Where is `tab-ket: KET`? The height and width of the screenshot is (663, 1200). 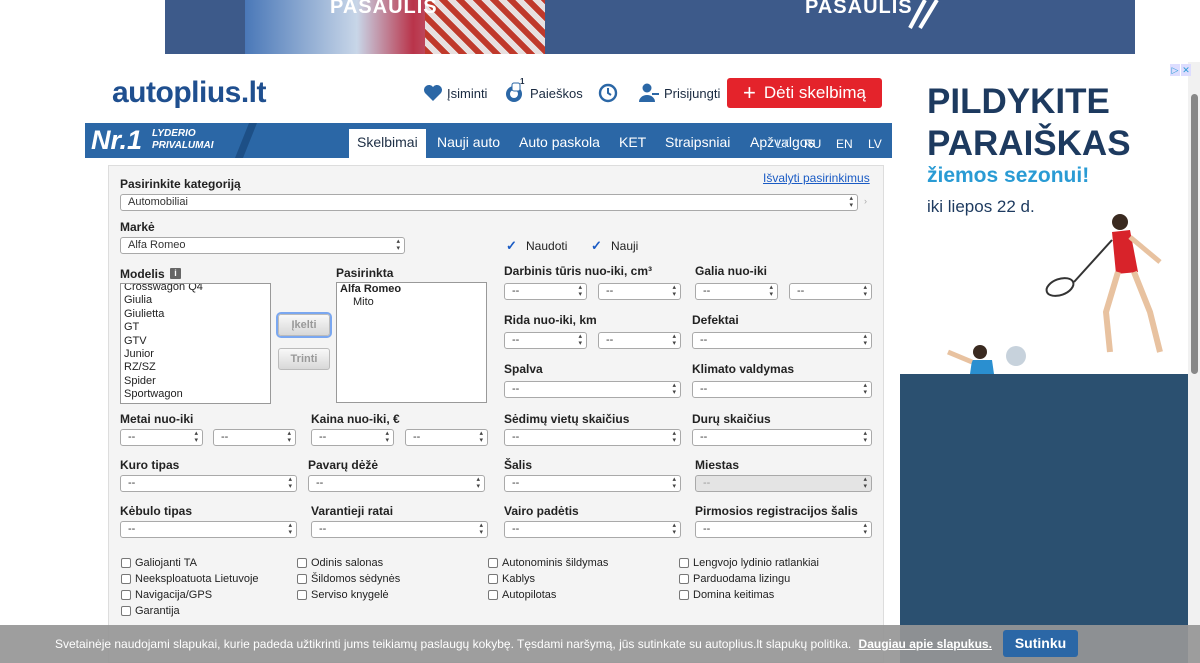 tab-ket: KET is located at coordinates (632, 143).